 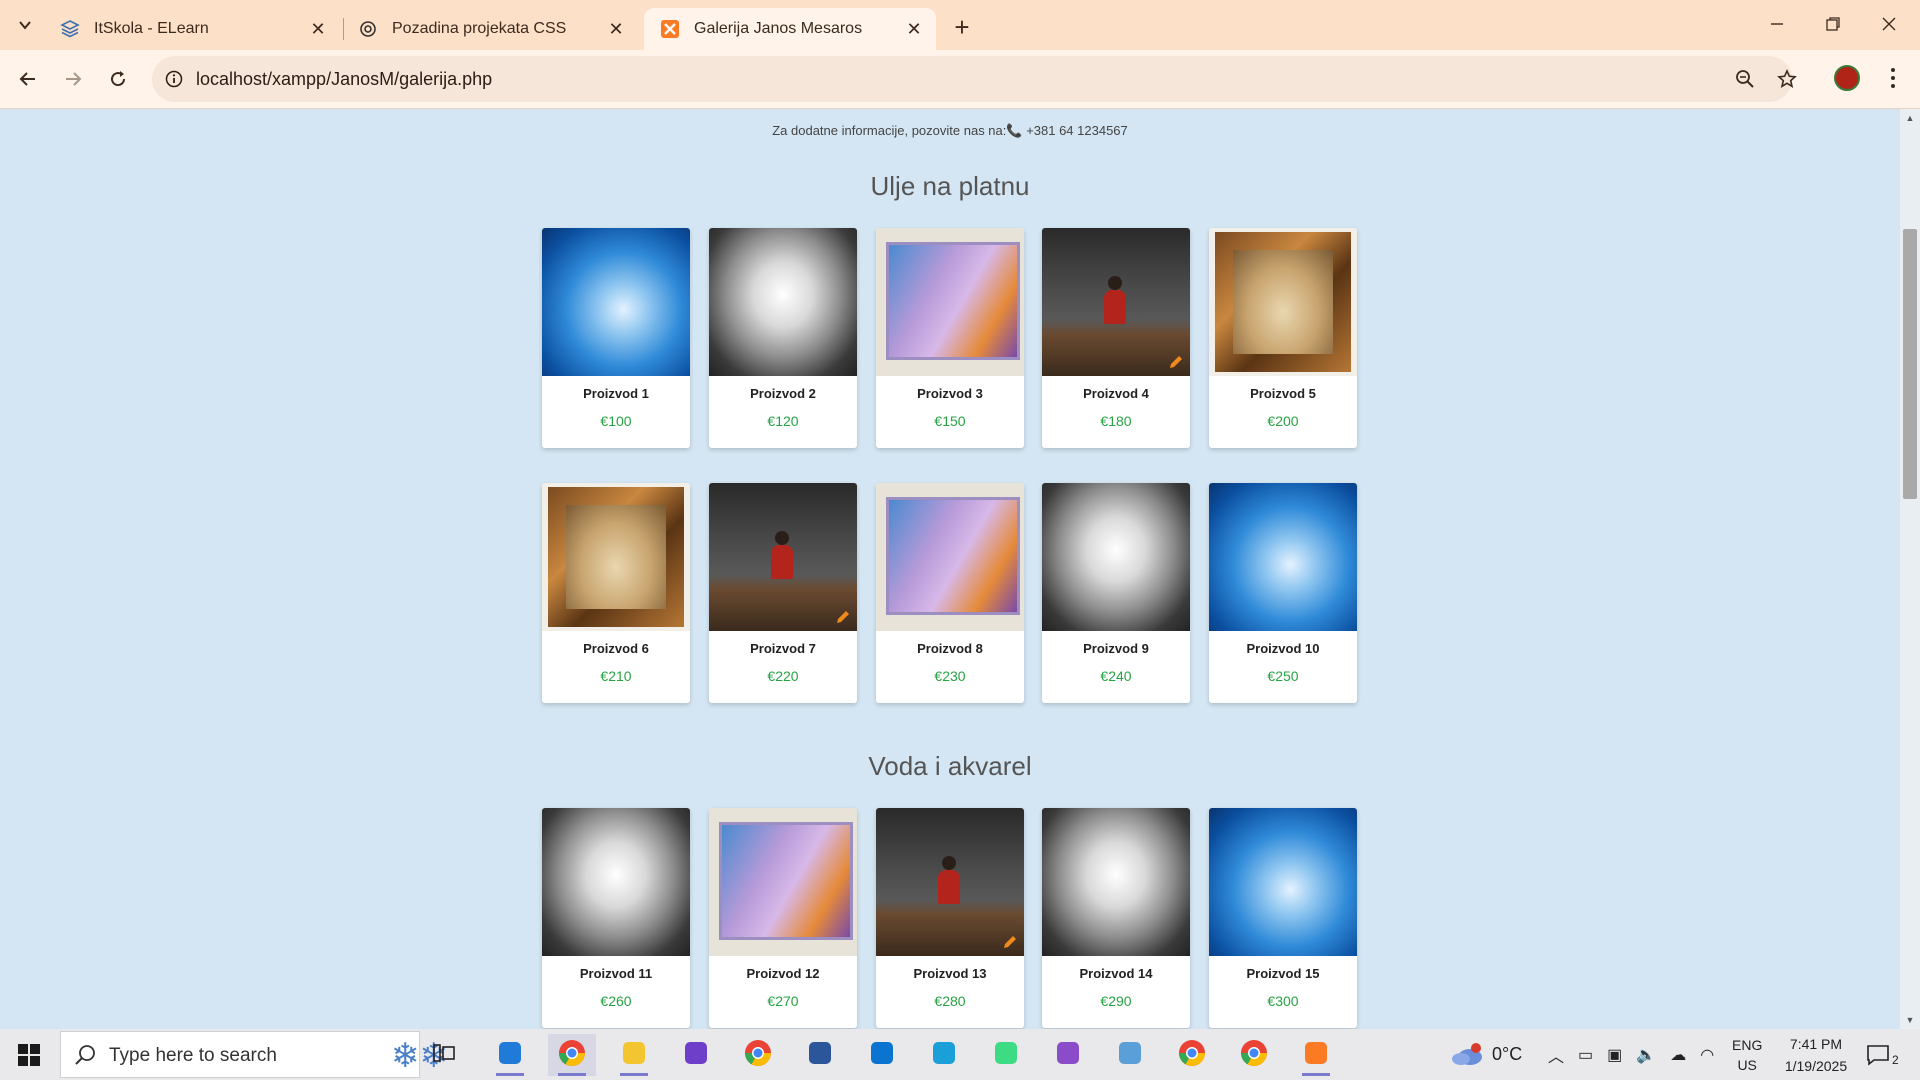 What do you see at coordinates (1889, 24) in the screenshot?
I see `close-window-button` at bounding box center [1889, 24].